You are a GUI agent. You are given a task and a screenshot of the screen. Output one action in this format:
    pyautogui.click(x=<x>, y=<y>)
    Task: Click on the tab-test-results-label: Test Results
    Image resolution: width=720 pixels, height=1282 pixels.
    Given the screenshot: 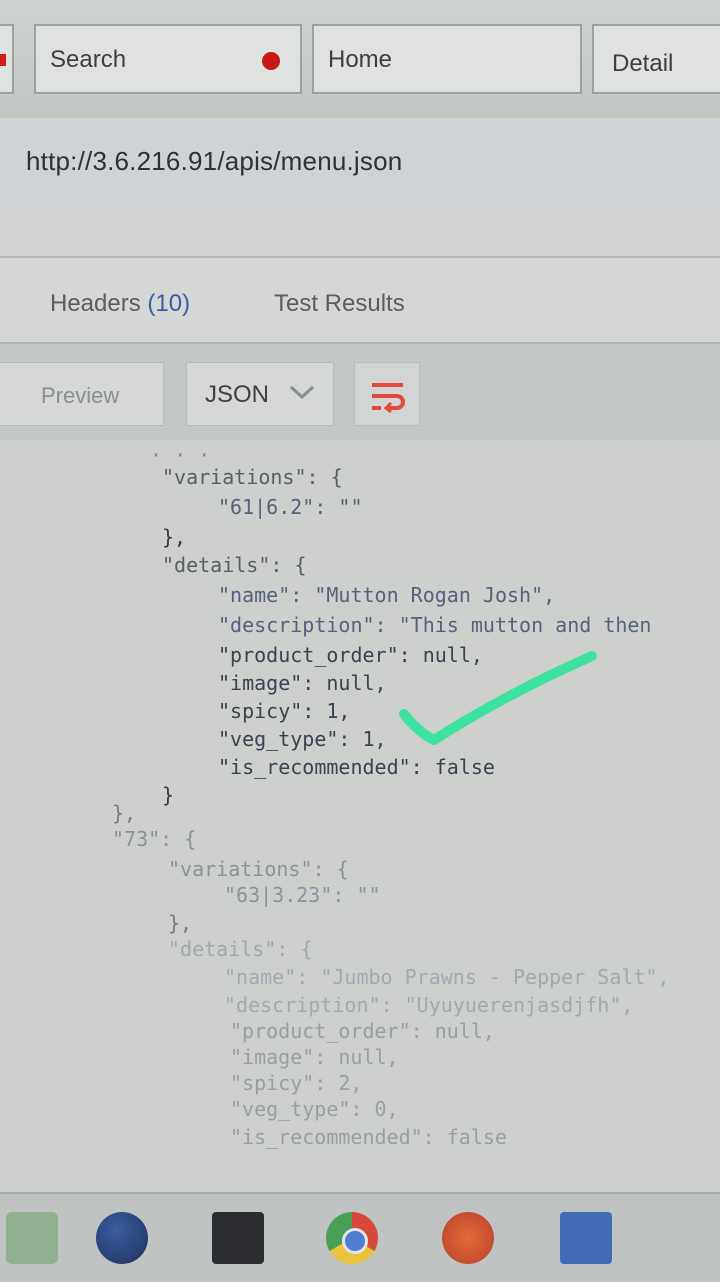 What is the action you would take?
    pyautogui.click(x=339, y=303)
    